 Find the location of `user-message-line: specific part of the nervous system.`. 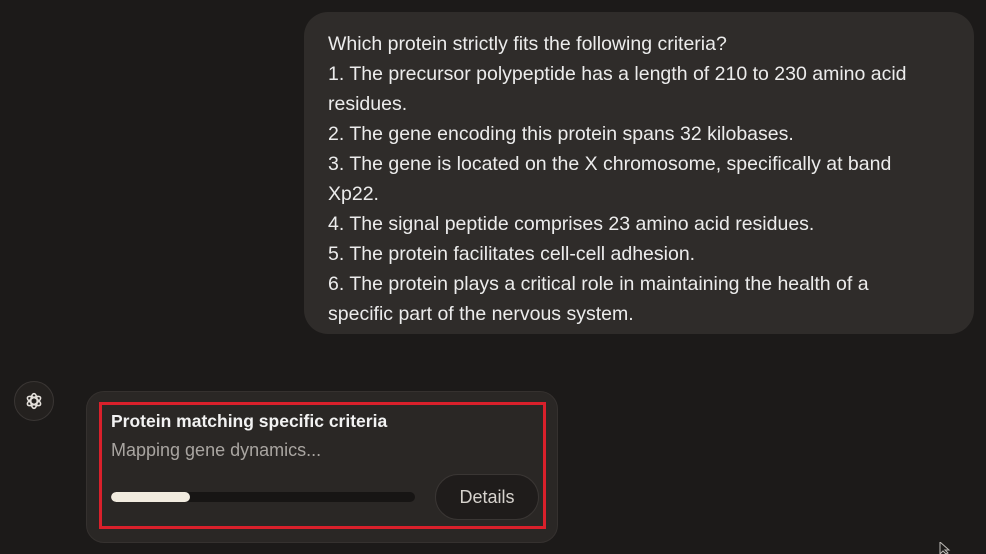

user-message-line: specific part of the nervous system. is located at coordinates (481, 314).